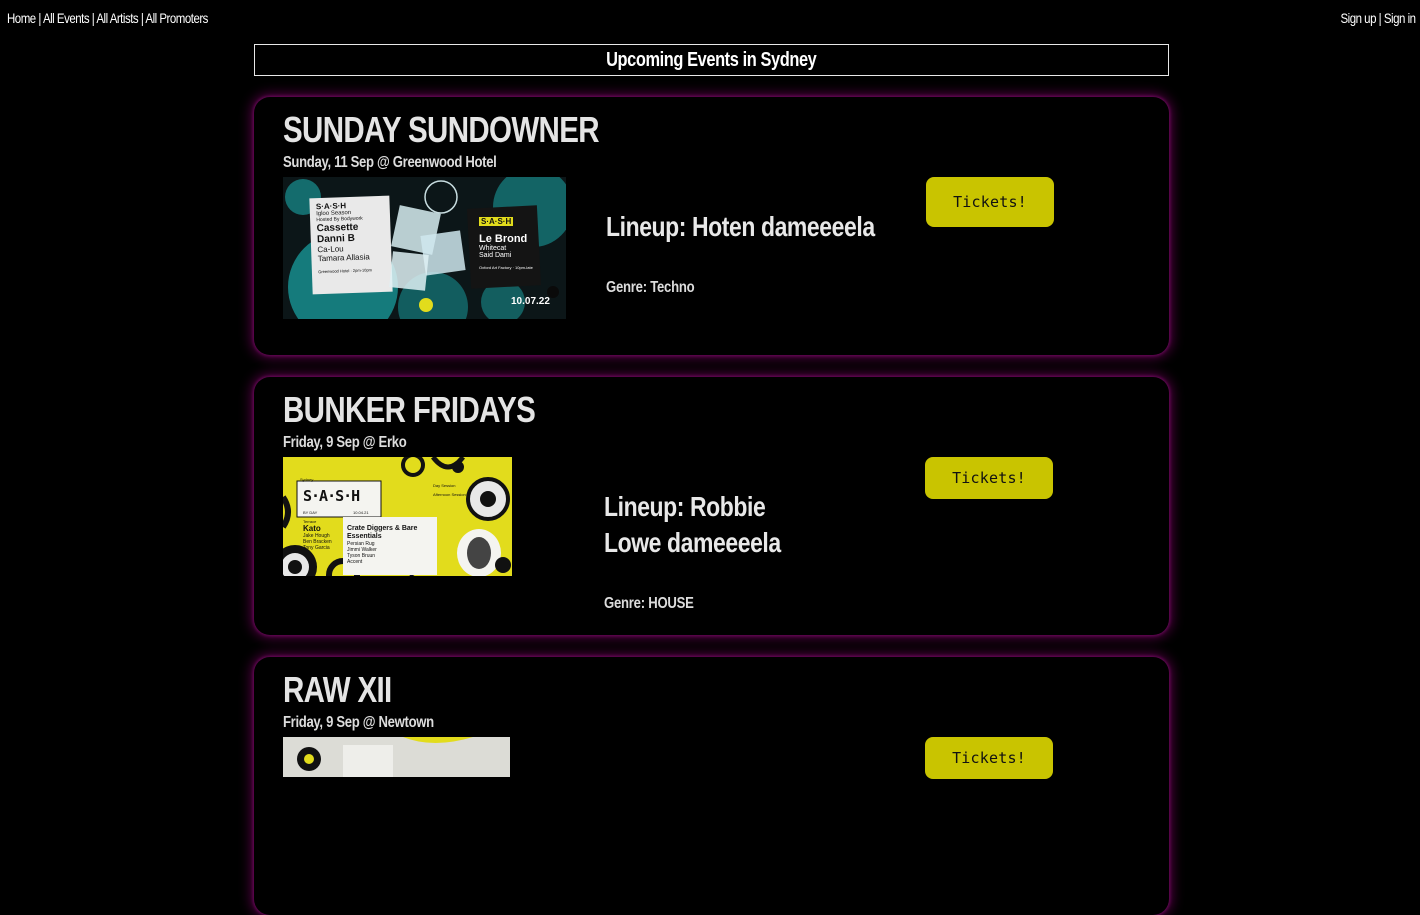  I want to click on flyer-date: 10.04.21, so click(361, 512).